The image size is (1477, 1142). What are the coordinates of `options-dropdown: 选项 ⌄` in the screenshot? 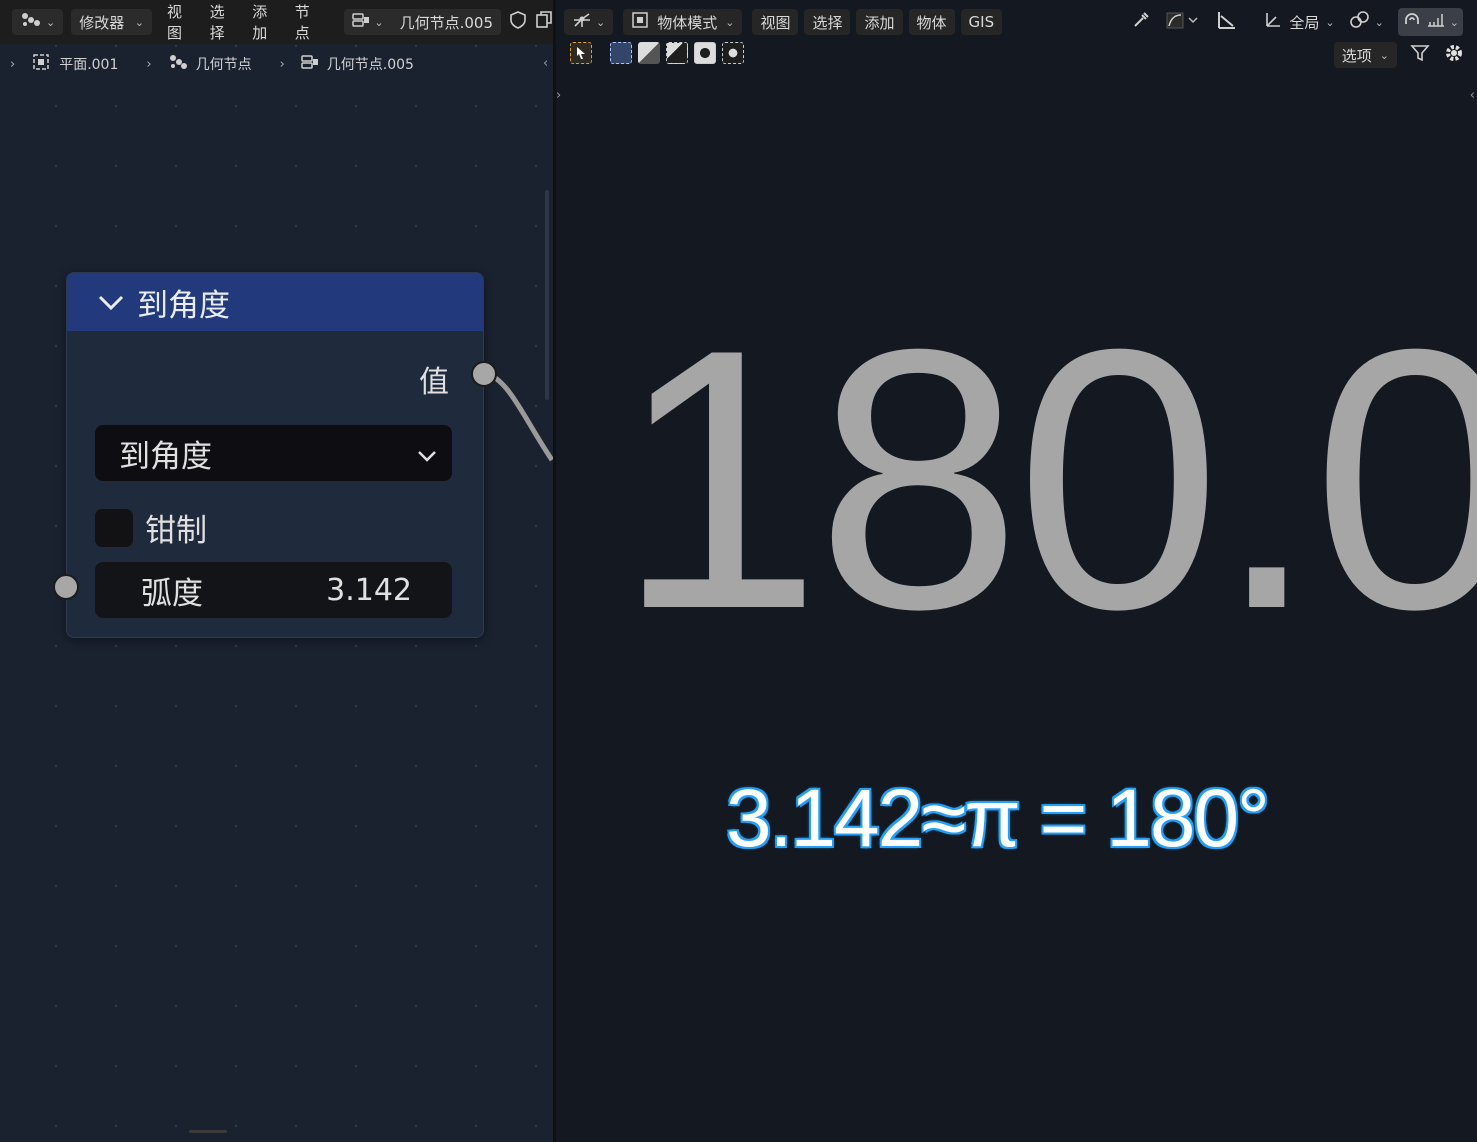 It's located at (1365, 55).